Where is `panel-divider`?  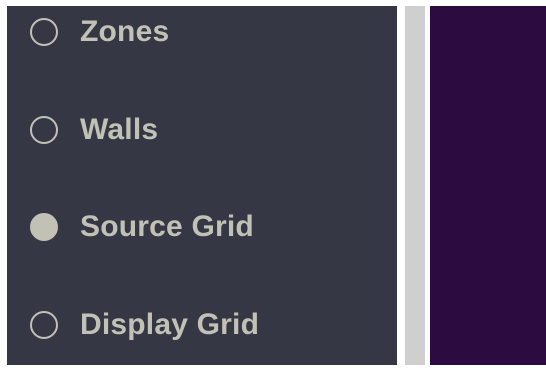 panel-divider is located at coordinates (415, 185).